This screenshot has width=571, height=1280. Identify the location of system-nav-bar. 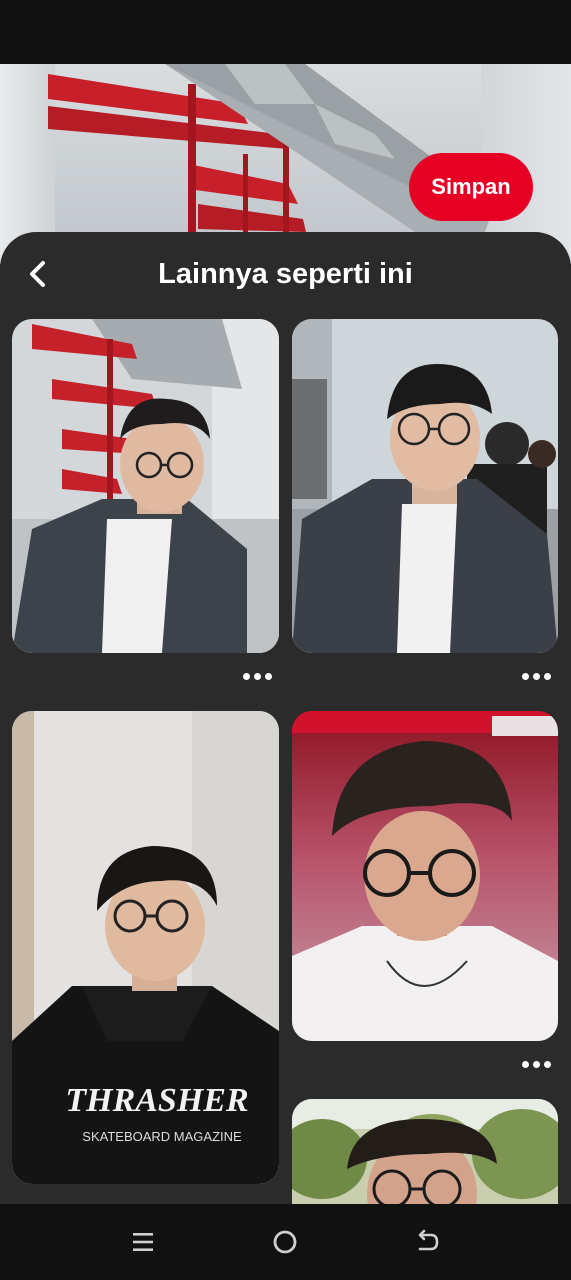
(285, 1242).